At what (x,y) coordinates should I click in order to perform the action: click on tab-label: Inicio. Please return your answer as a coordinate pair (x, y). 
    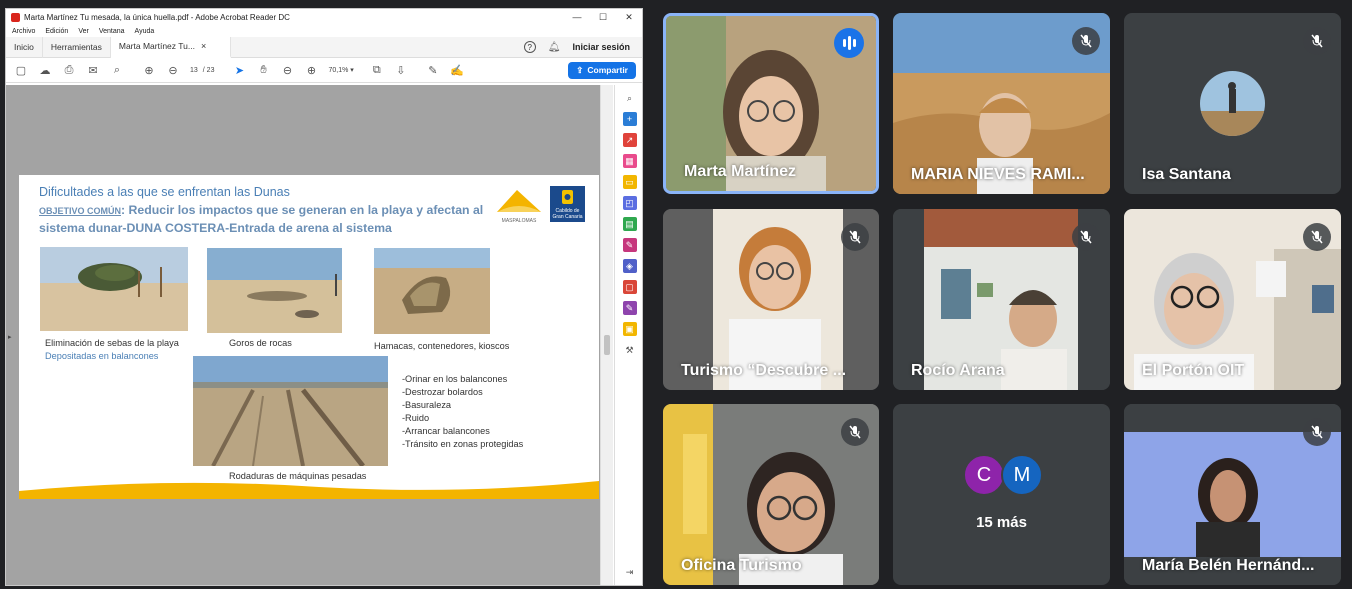
    Looking at the image, I should click on (24, 47).